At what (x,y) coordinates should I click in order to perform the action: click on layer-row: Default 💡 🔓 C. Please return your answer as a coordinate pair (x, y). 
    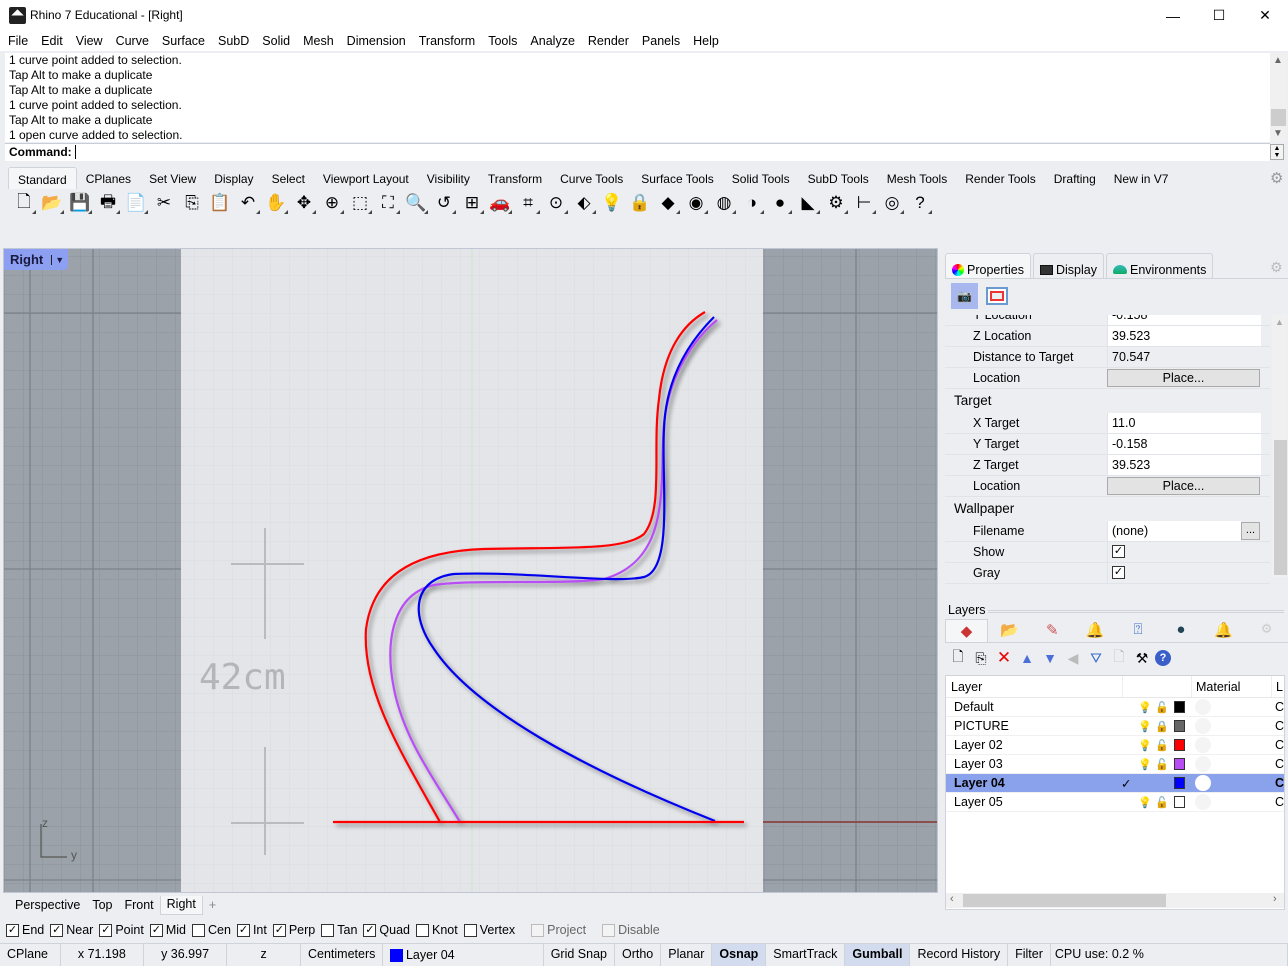
    Looking at the image, I should click on (1115, 707).